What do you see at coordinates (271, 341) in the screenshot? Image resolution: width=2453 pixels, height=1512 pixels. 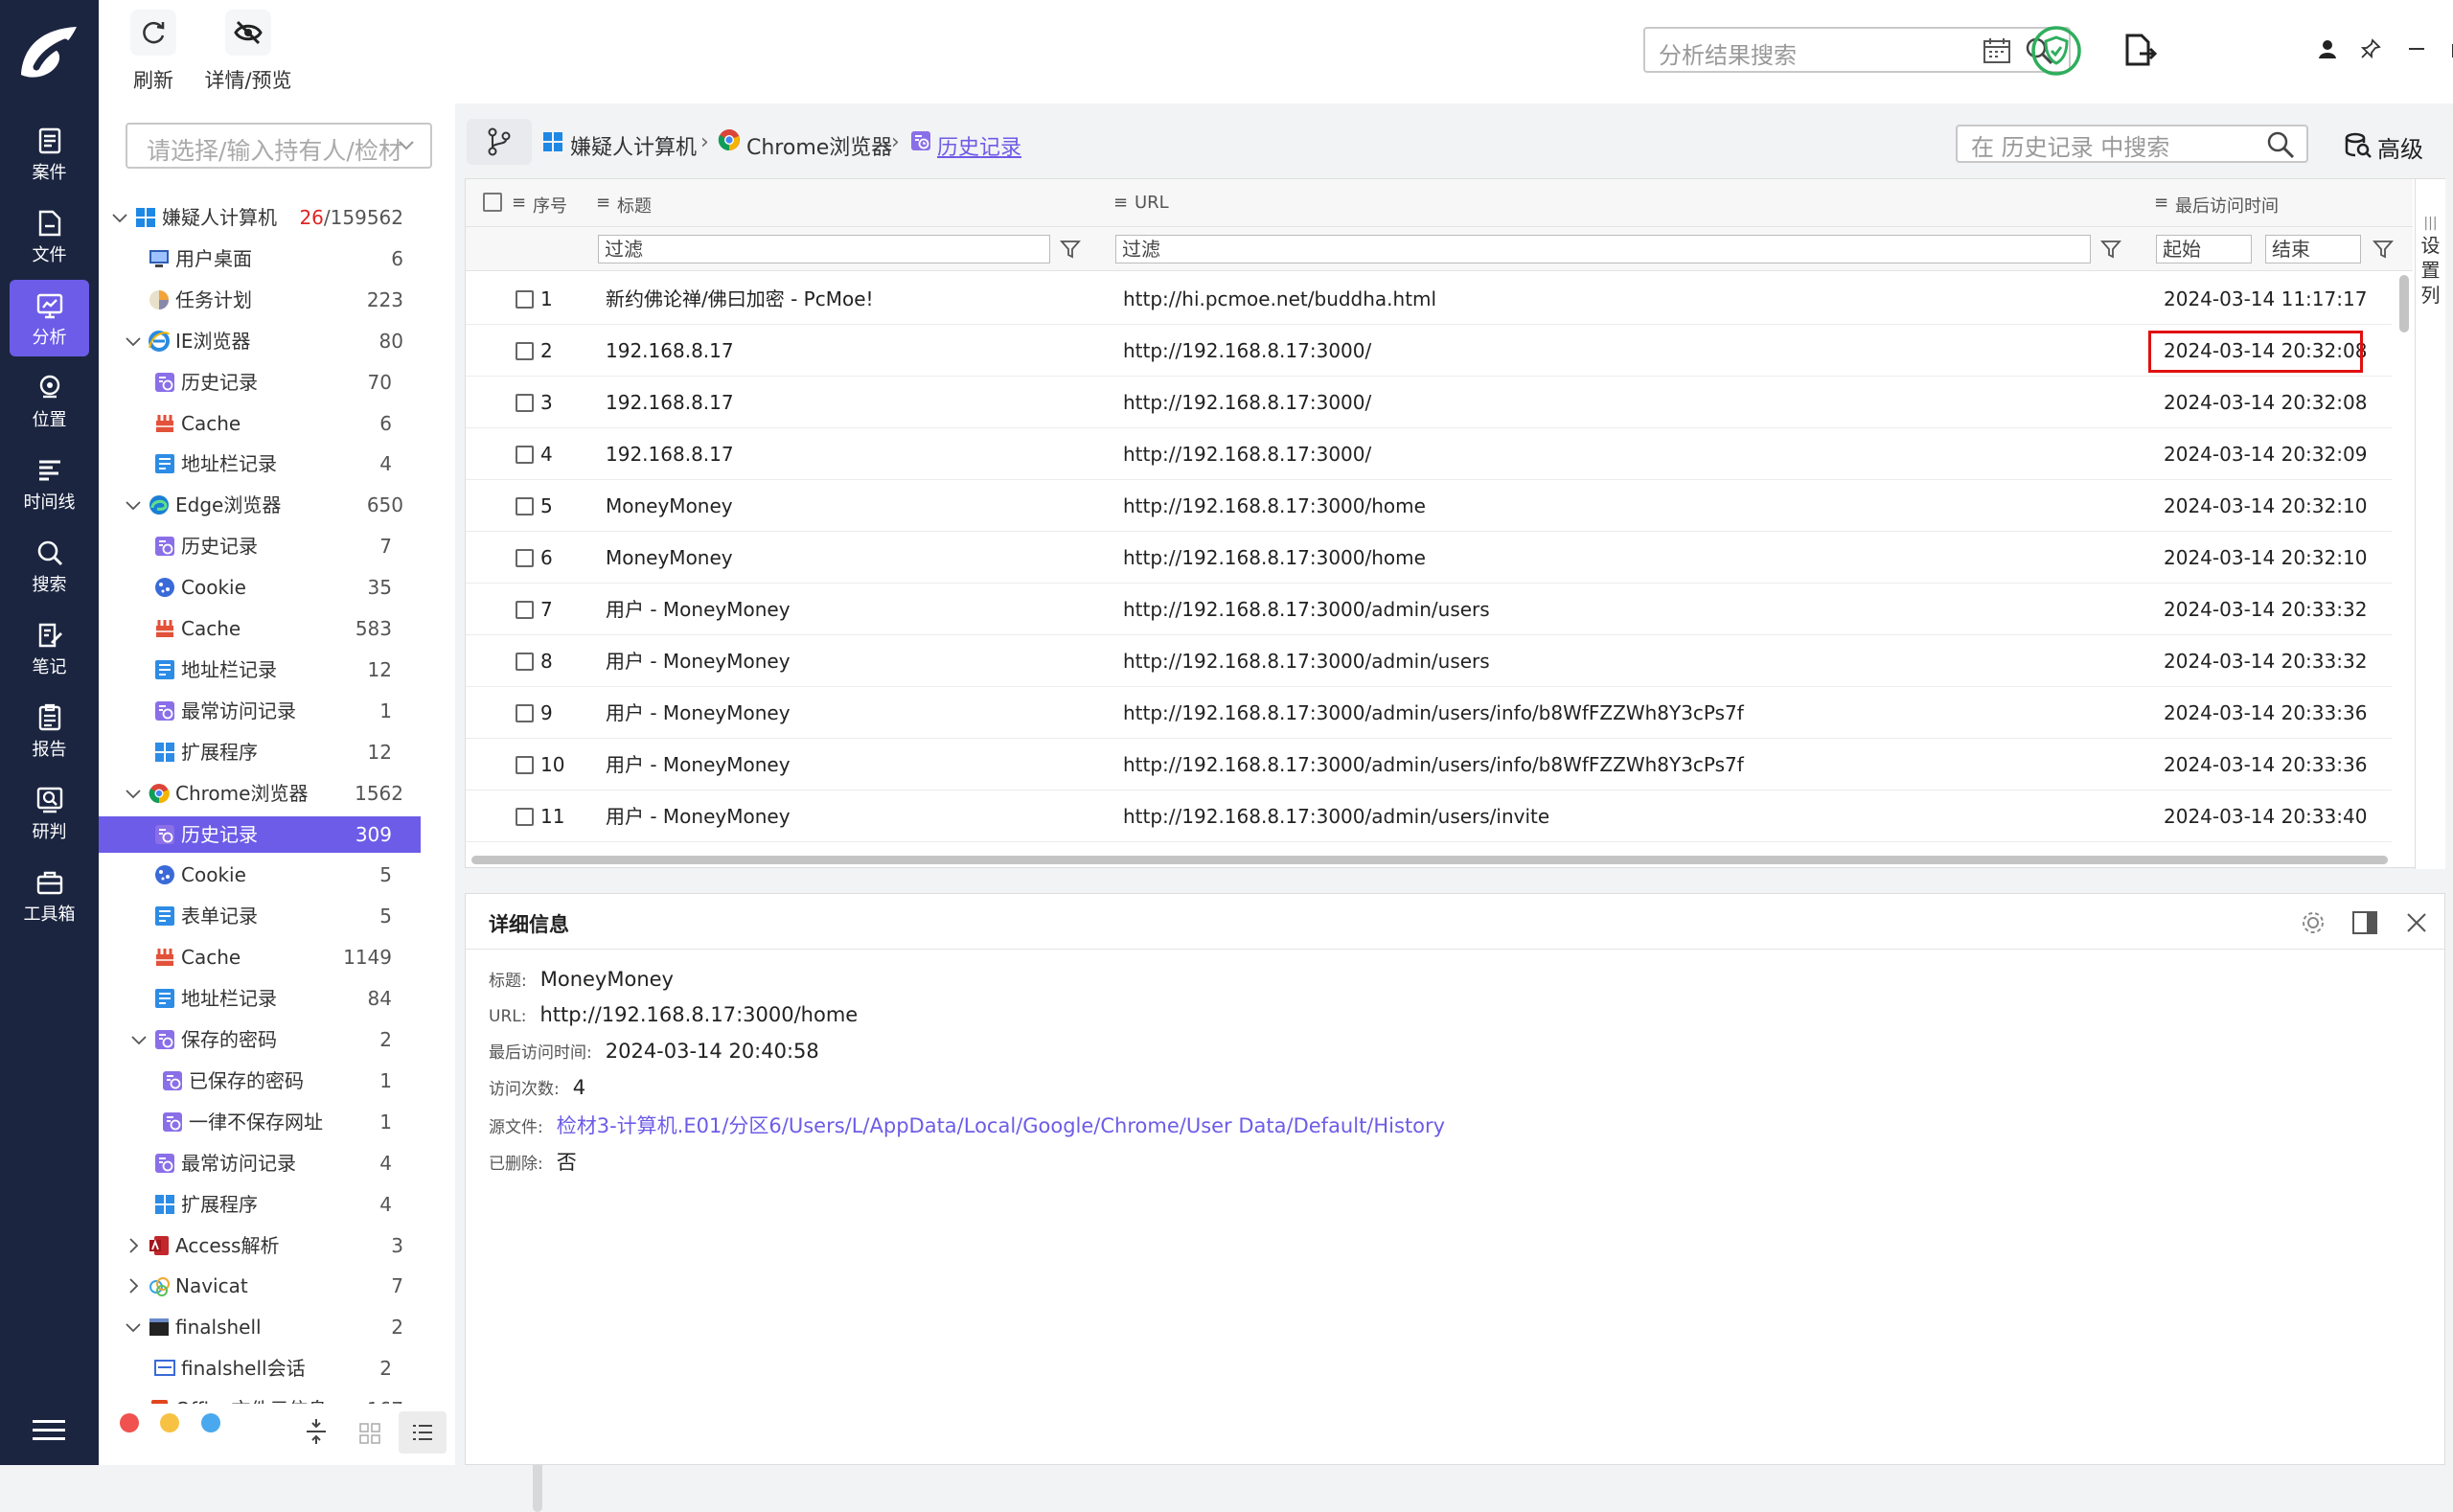 I see `tree-item: IE浏览器 80` at bounding box center [271, 341].